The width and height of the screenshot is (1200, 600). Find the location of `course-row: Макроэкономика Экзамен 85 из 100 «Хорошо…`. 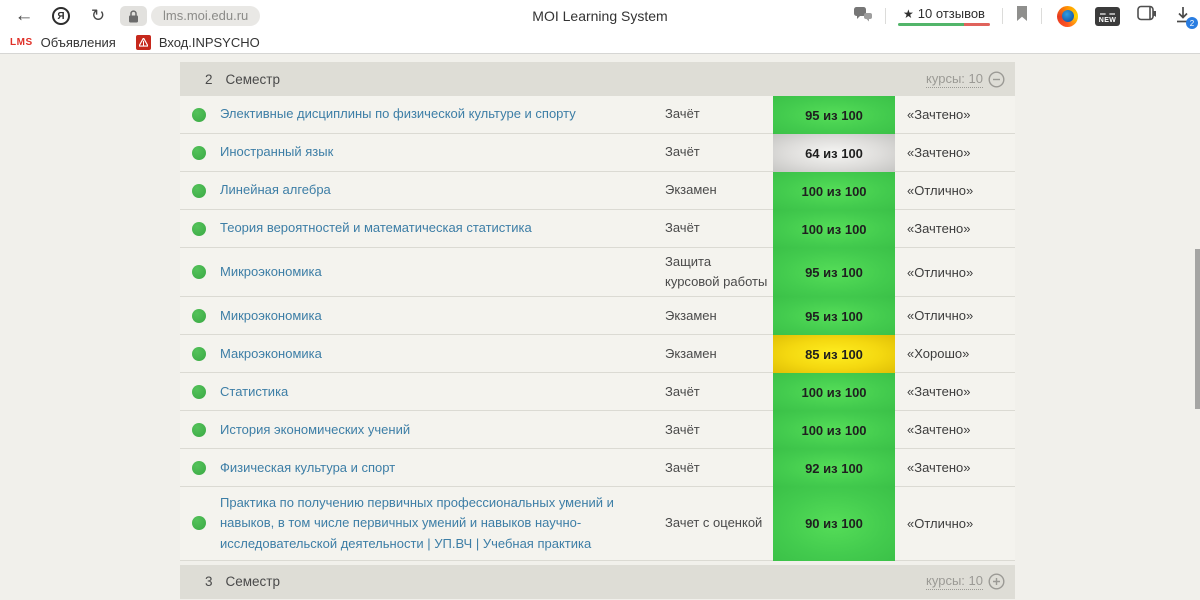

course-row: Макроэкономика Экзамен 85 из 100 «Хорошо… is located at coordinates (597, 354).